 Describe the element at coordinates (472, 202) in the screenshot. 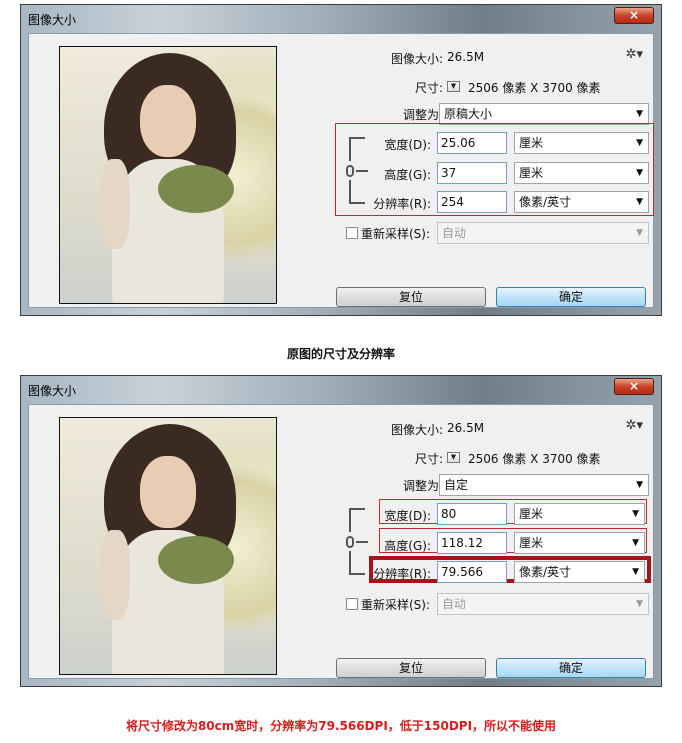

I see `resolution-input: 254` at that location.